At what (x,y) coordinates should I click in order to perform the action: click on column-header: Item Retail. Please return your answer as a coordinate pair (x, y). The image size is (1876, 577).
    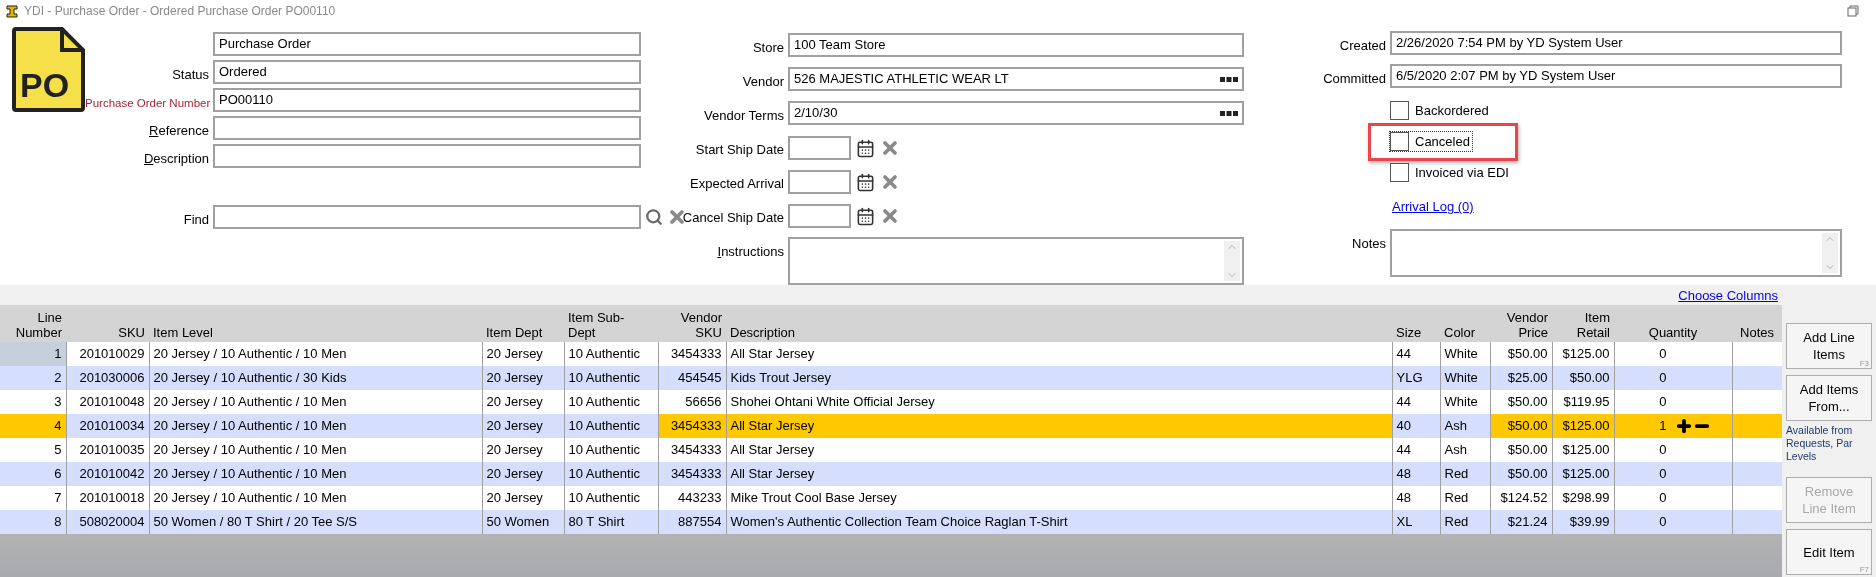
    Looking at the image, I should click on (1593, 325).